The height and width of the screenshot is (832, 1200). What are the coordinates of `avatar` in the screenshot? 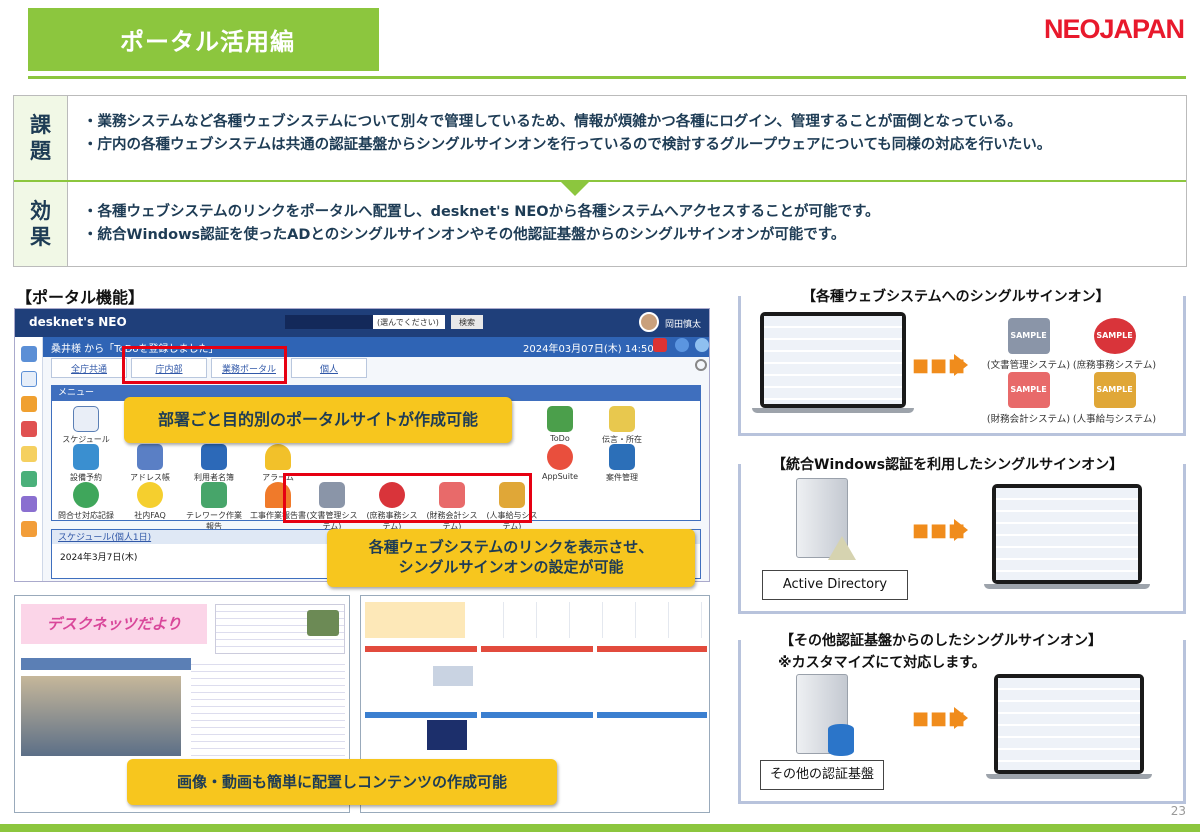 It's located at (649, 322).